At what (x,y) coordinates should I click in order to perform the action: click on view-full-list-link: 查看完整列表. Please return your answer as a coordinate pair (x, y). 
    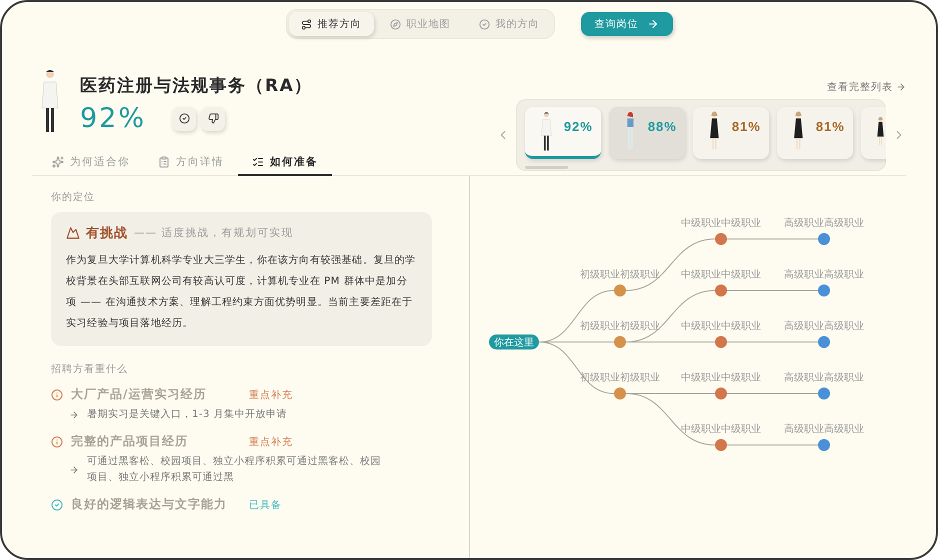
    Looking at the image, I should click on (866, 87).